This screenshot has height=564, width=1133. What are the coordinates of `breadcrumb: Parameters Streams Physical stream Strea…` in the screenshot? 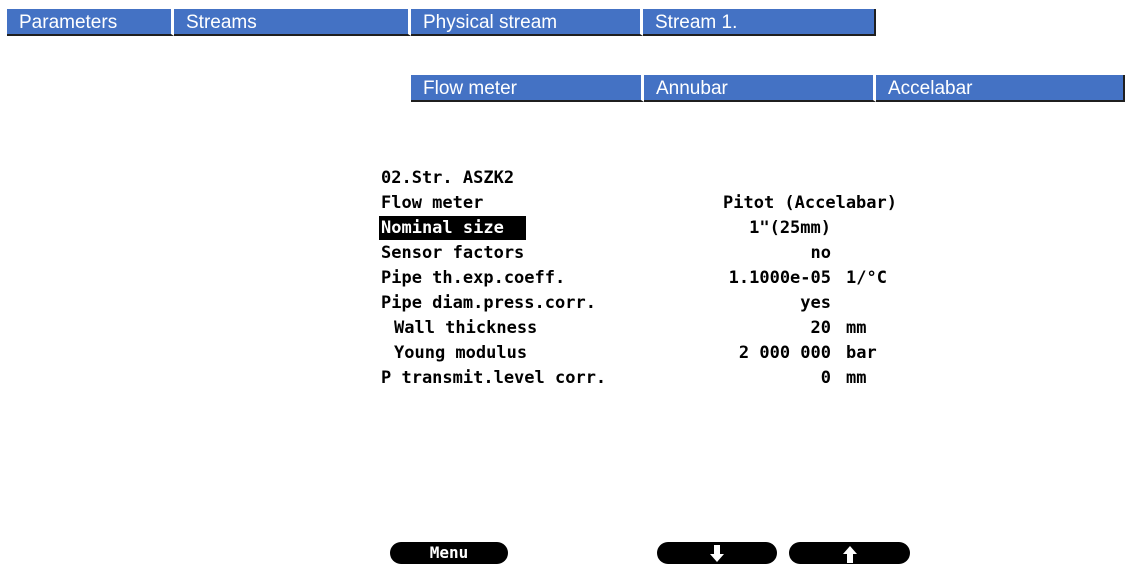 It's located at (441, 22).